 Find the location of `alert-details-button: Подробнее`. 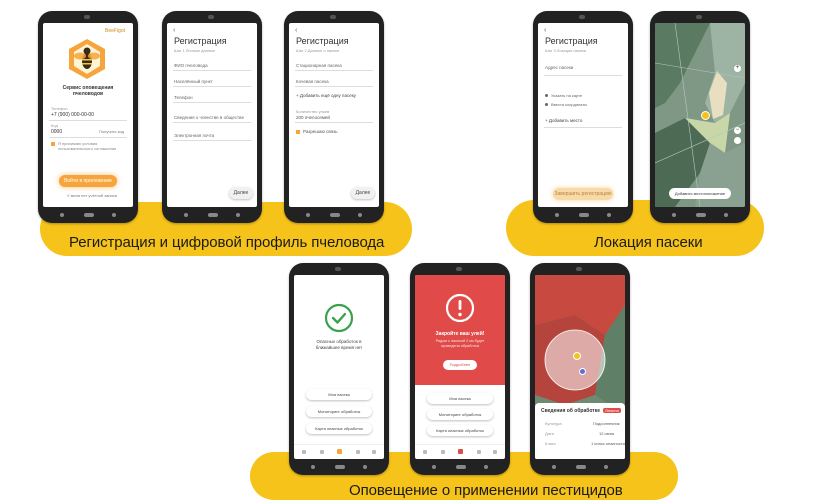

alert-details-button: Подробнее is located at coordinates (460, 365).